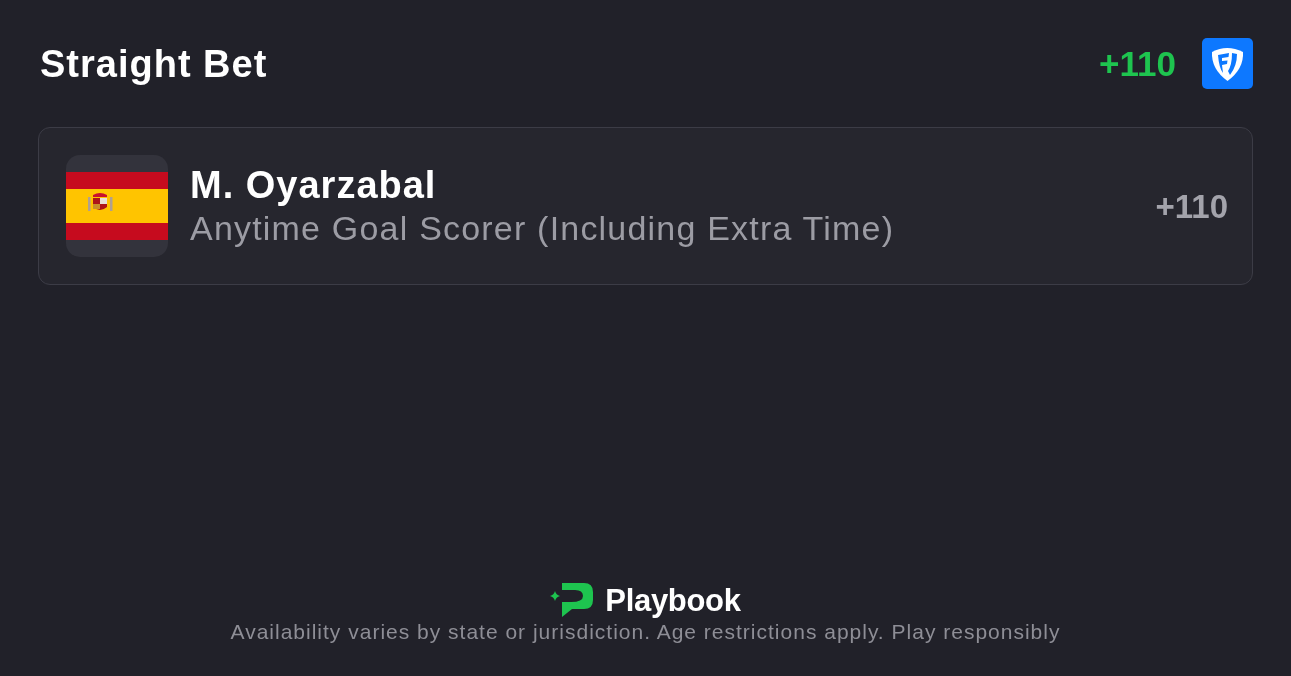 The width and height of the screenshot is (1291, 676). What do you see at coordinates (117, 206) in the screenshot?
I see `flag-icon` at bounding box center [117, 206].